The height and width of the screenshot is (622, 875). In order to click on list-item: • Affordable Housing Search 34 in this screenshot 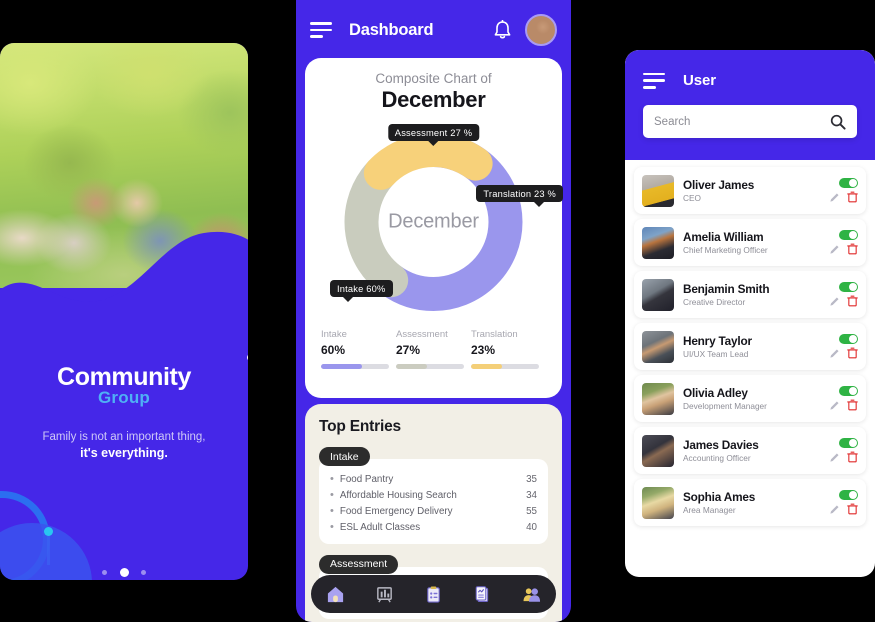, I will do `click(433, 495)`.